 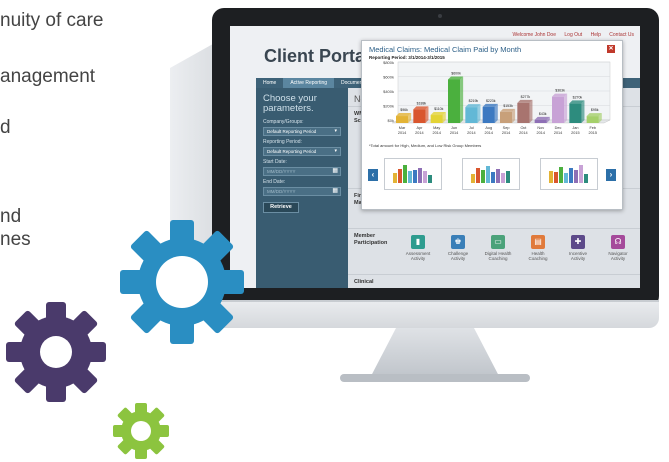 I want to click on period-select: Default Reporting Period ▾, so click(x=302, y=151).